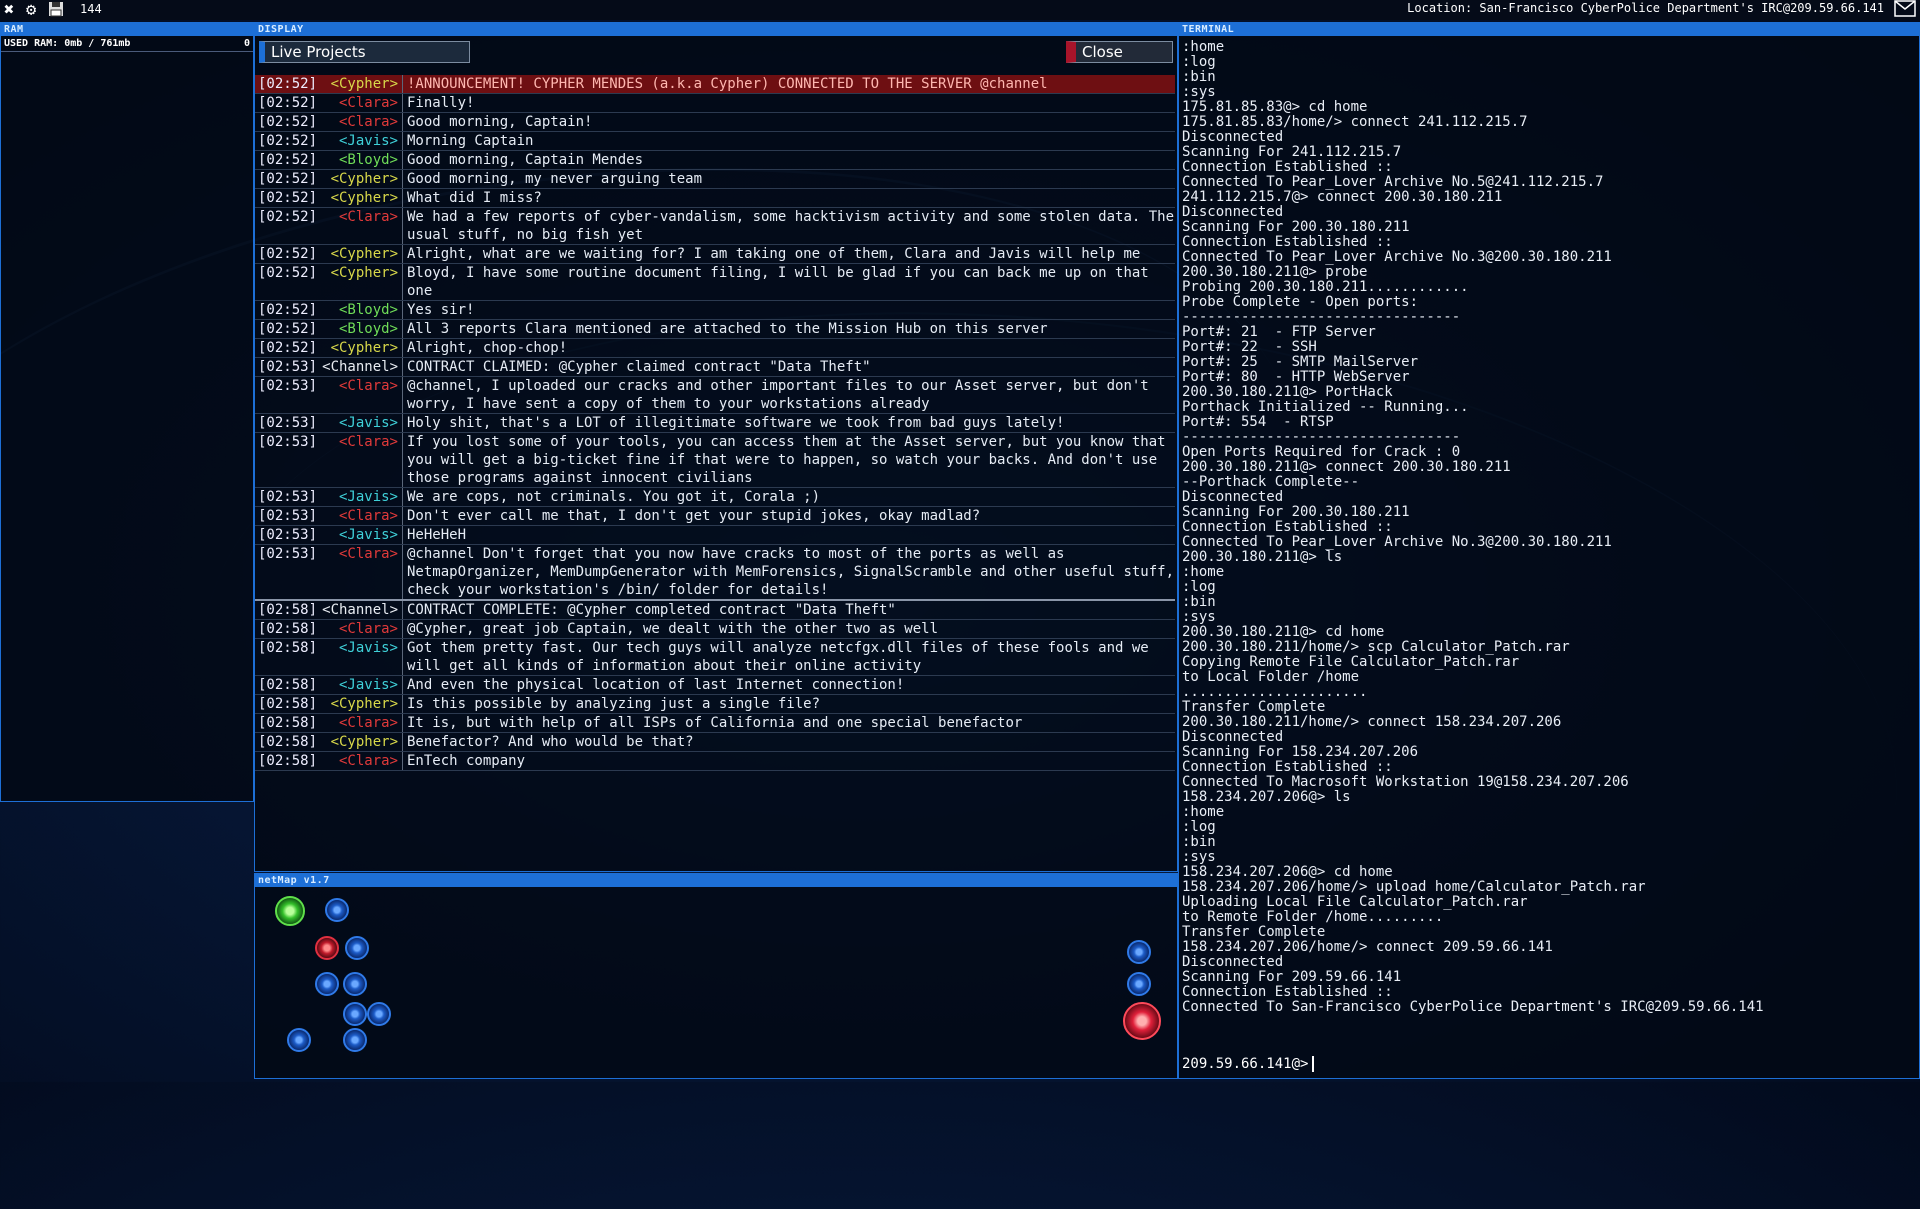  Describe the element at coordinates (1287, 872) in the screenshot. I see `terminal-line: 158.234.207.206@> cd home` at that location.